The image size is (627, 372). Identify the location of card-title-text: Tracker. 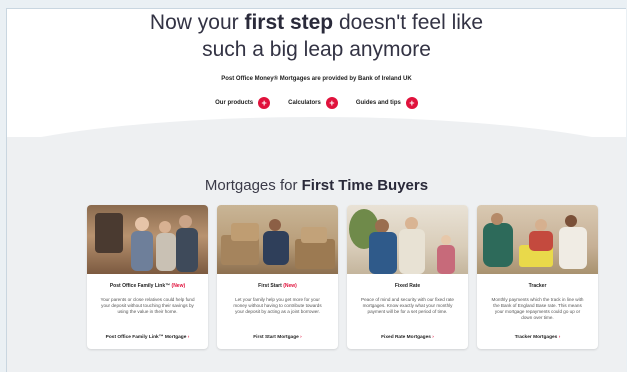
(537, 286).